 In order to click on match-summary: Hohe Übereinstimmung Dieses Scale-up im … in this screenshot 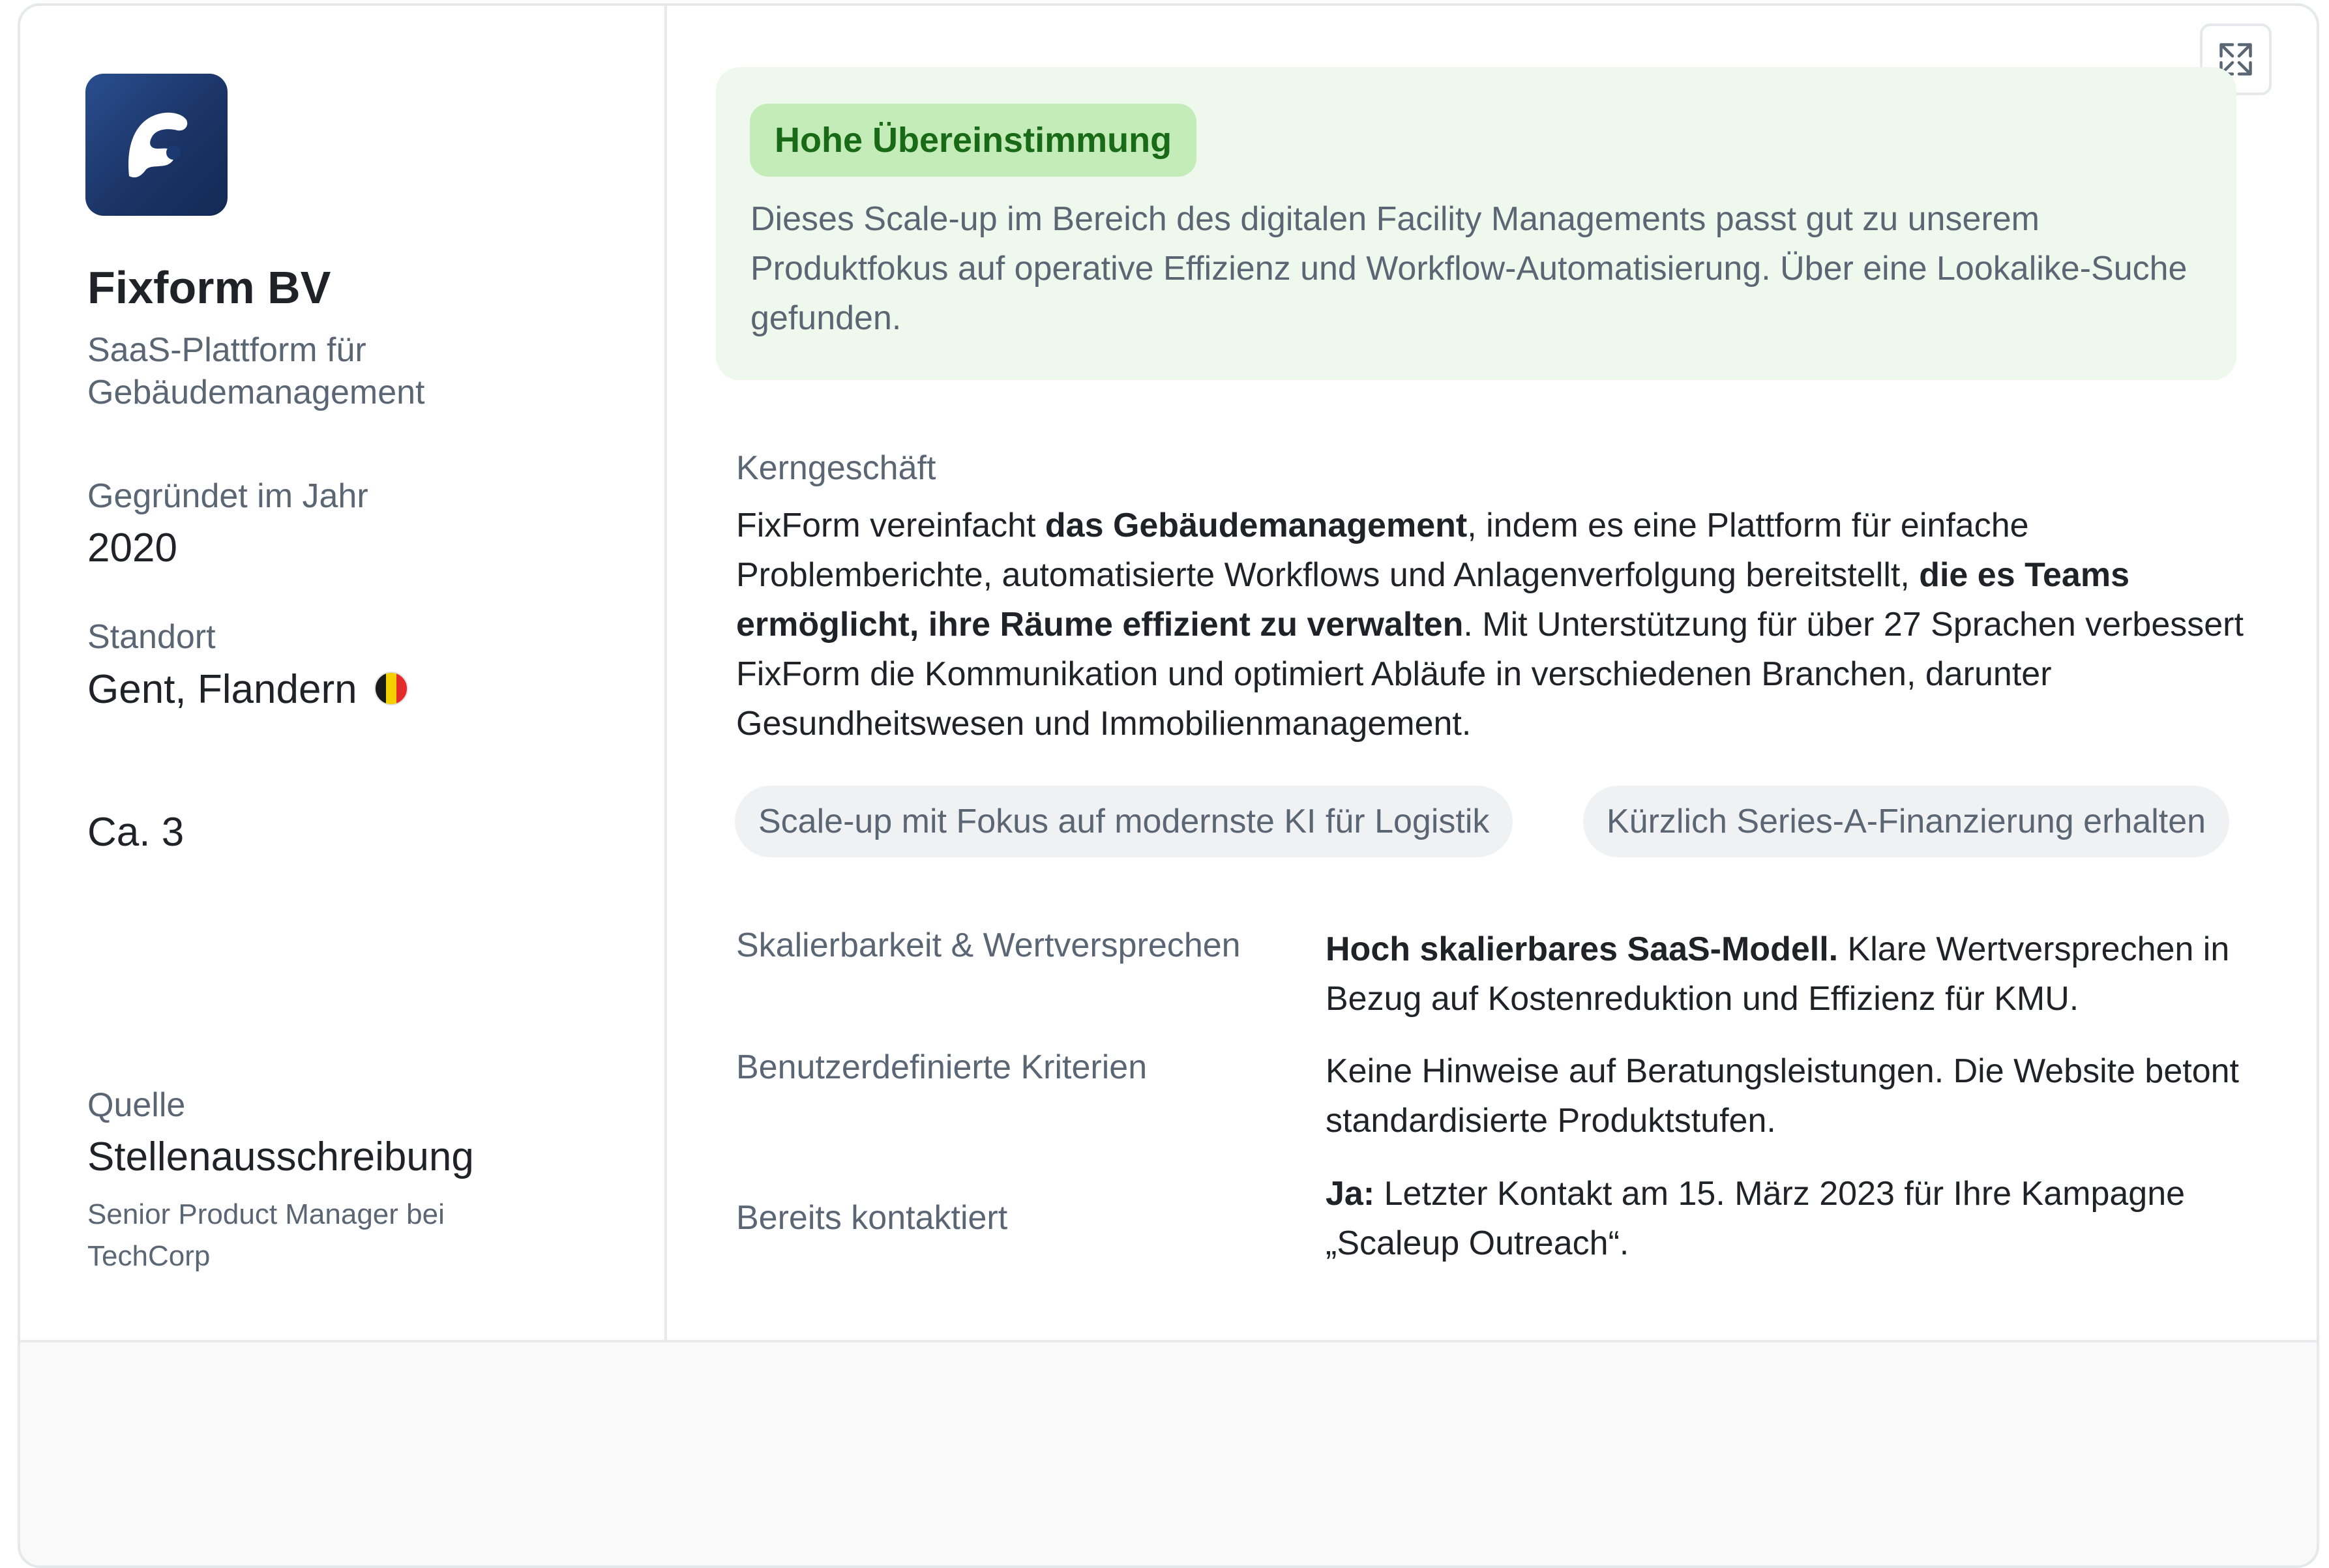, I will do `click(1476, 224)`.